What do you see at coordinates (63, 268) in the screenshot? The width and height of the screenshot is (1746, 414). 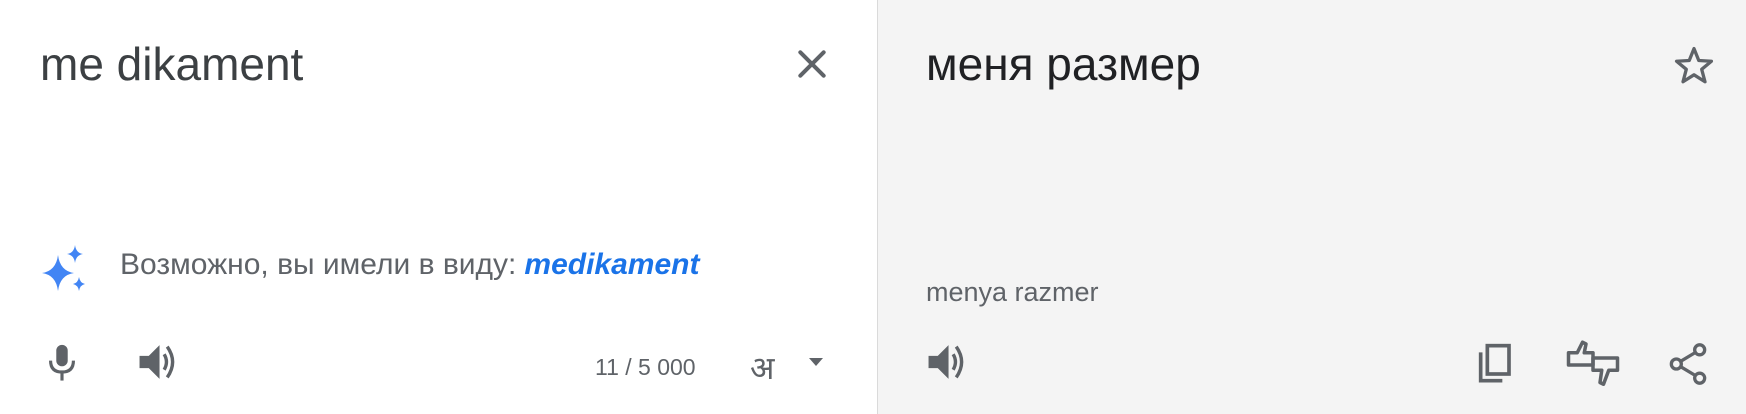 I see `sparkle-icon` at bounding box center [63, 268].